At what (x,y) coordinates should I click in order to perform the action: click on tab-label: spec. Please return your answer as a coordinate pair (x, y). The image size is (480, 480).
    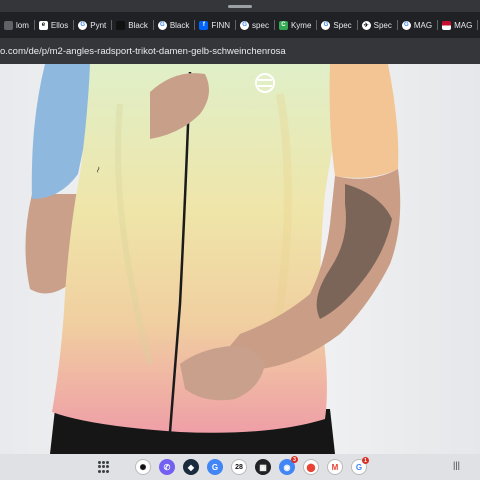
    Looking at the image, I should click on (260, 25).